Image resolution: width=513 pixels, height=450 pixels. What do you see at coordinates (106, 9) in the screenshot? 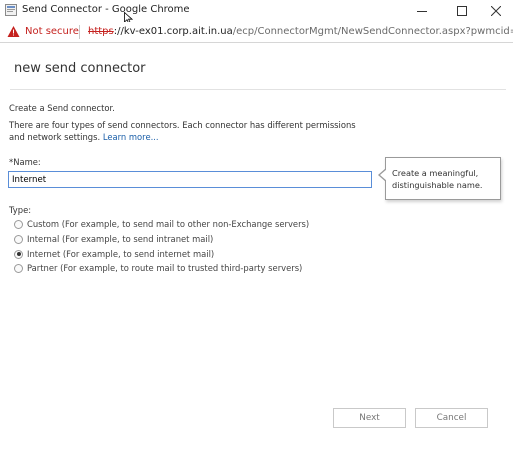
I see `window-title: Send Connector - Google Chrome` at bounding box center [106, 9].